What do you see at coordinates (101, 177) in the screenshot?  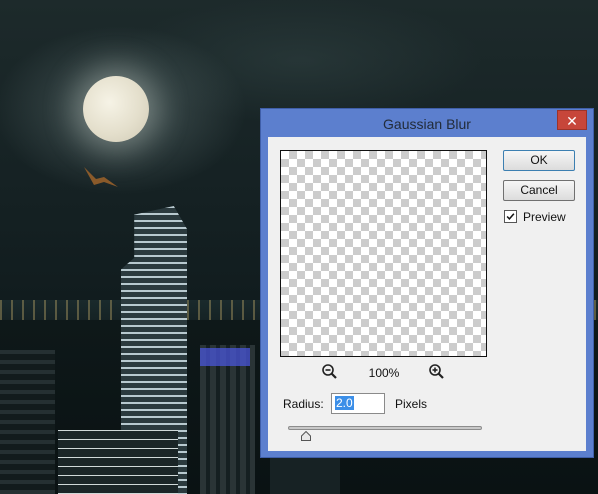 I see `bat-silhouette` at bounding box center [101, 177].